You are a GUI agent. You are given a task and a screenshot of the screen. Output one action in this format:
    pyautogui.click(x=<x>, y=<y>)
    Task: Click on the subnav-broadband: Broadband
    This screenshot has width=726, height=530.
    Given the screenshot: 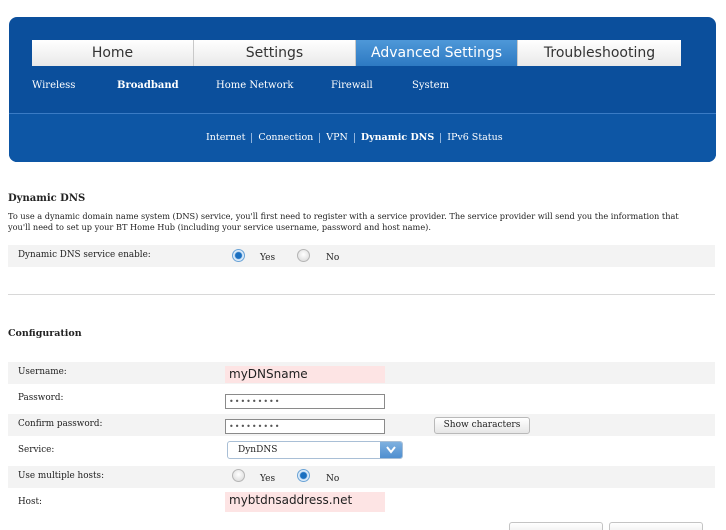 What is the action you would take?
    pyautogui.click(x=148, y=85)
    